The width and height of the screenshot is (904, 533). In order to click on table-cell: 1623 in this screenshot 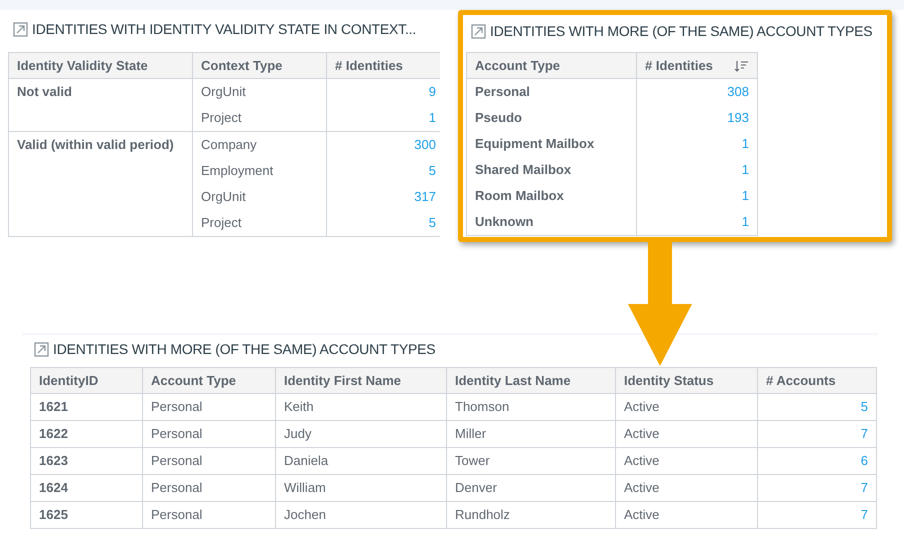, I will do `click(86, 461)`.